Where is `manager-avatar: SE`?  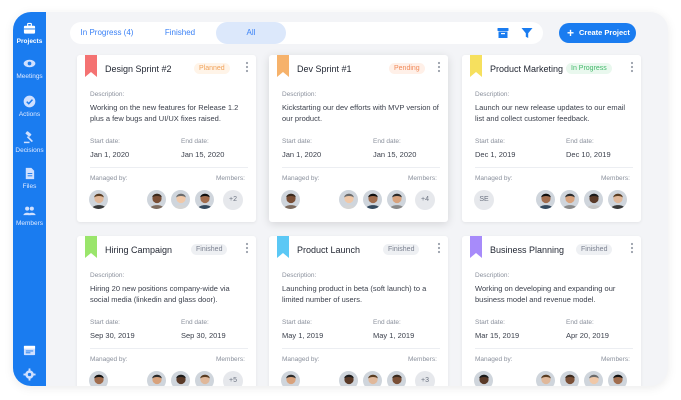 manager-avatar: SE is located at coordinates (484, 200).